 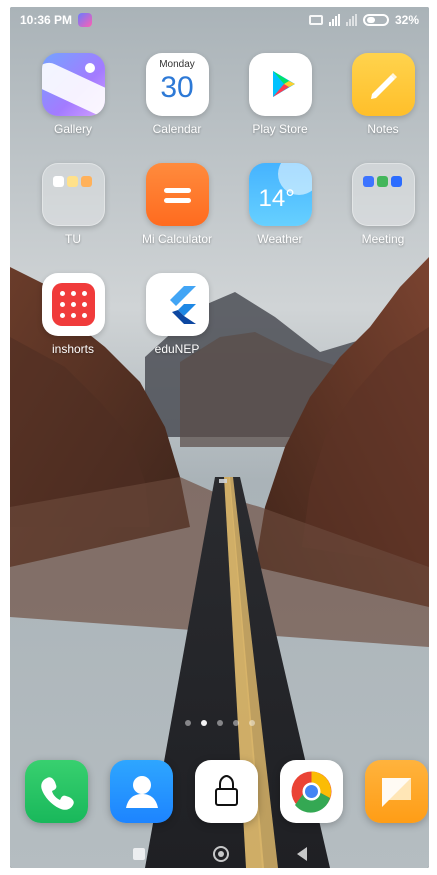 What do you see at coordinates (46, 20) in the screenshot?
I see `status-time: 10:36 PM` at bounding box center [46, 20].